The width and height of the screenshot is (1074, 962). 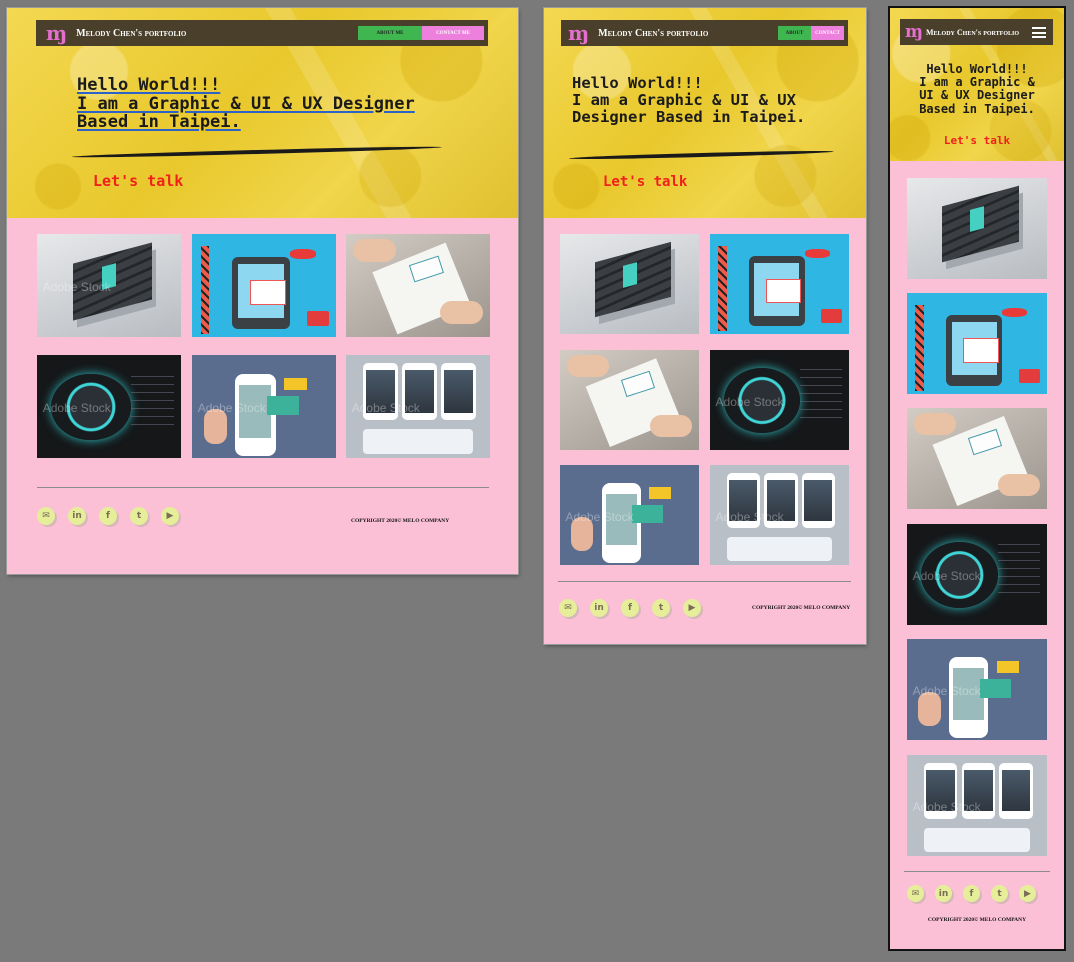 What do you see at coordinates (977, 95) in the screenshot?
I see `hero-line-3: UI & UX Designer` at bounding box center [977, 95].